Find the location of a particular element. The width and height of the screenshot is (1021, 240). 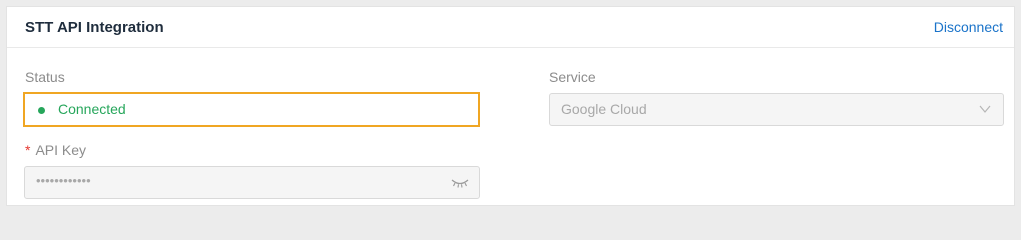

eye-closed-icon is located at coordinates (460, 183).